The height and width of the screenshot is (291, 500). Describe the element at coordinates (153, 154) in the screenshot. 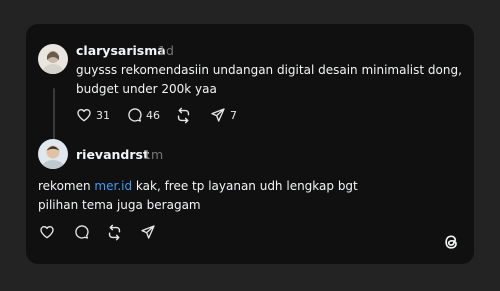

I see `reply-timestamp: 1m` at that location.